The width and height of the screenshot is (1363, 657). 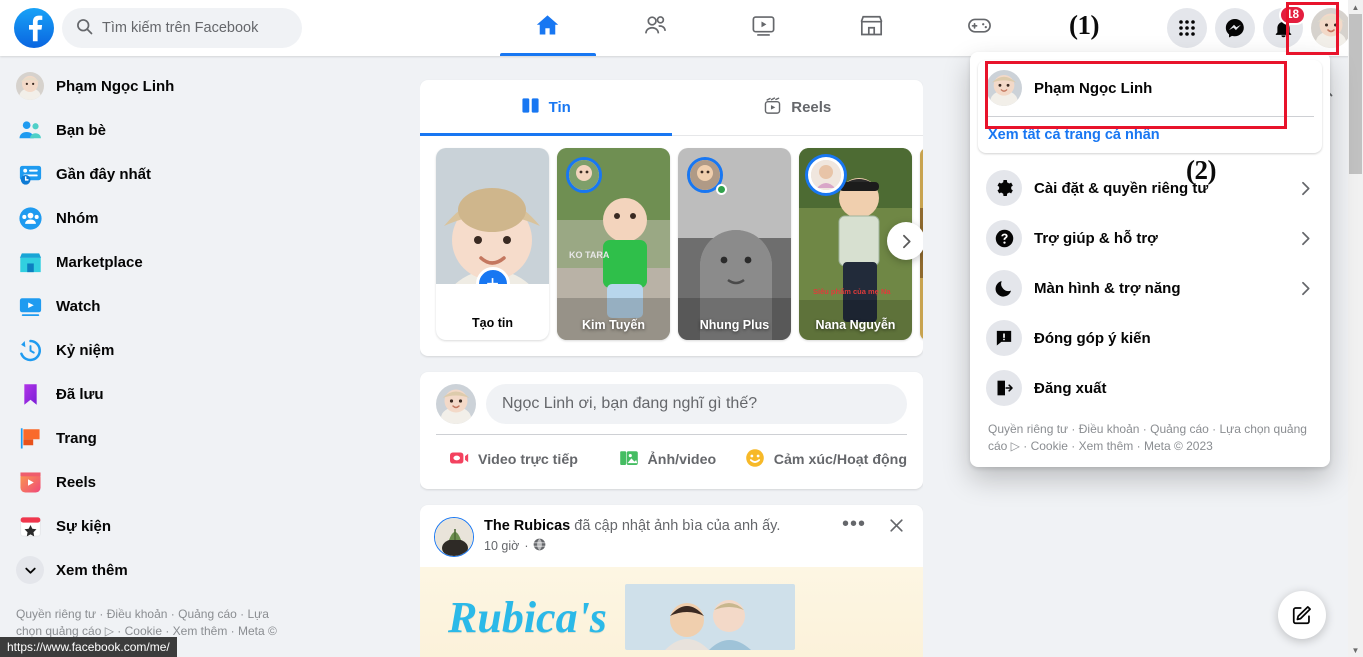 What do you see at coordinates (772, 107) in the screenshot?
I see `reels-icon` at bounding box center [772, 107].